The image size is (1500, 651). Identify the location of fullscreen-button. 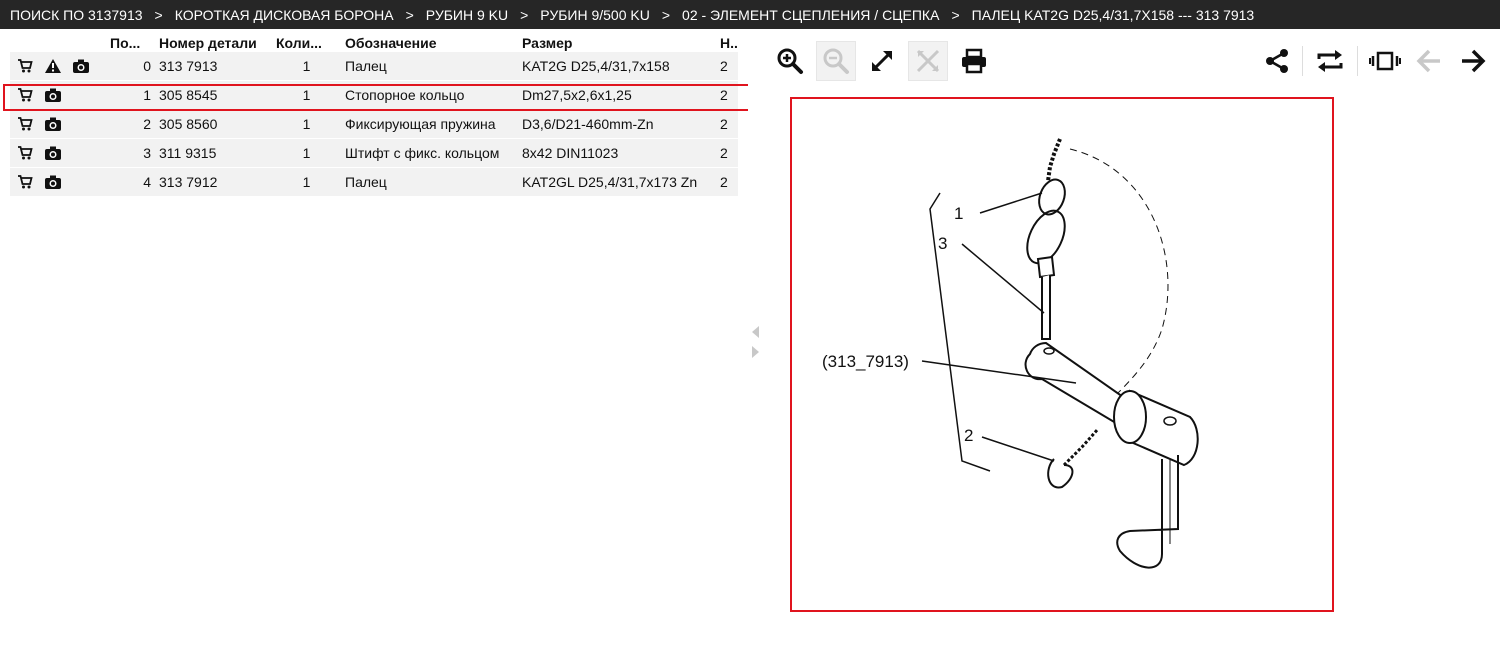
(882, 61).